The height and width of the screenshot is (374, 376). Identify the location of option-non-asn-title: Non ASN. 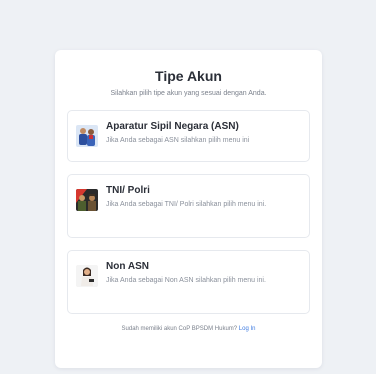
(127, 266).